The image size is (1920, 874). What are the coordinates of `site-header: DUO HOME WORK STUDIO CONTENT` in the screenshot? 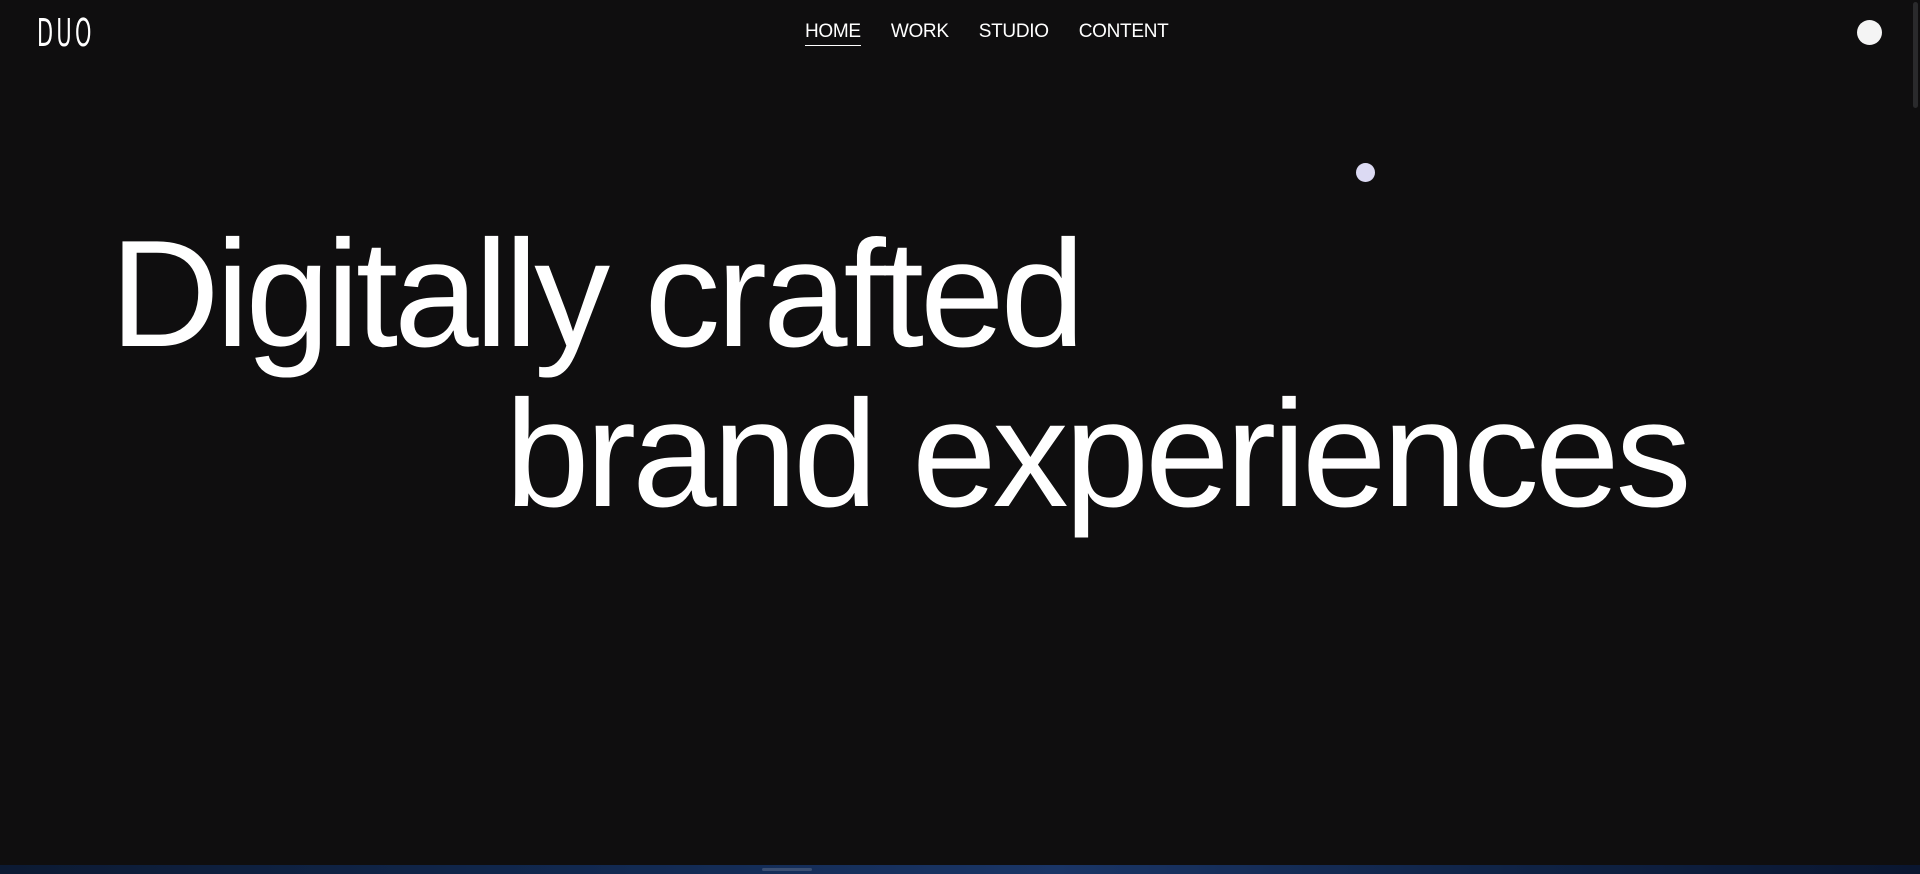 It's located at (960, 32).